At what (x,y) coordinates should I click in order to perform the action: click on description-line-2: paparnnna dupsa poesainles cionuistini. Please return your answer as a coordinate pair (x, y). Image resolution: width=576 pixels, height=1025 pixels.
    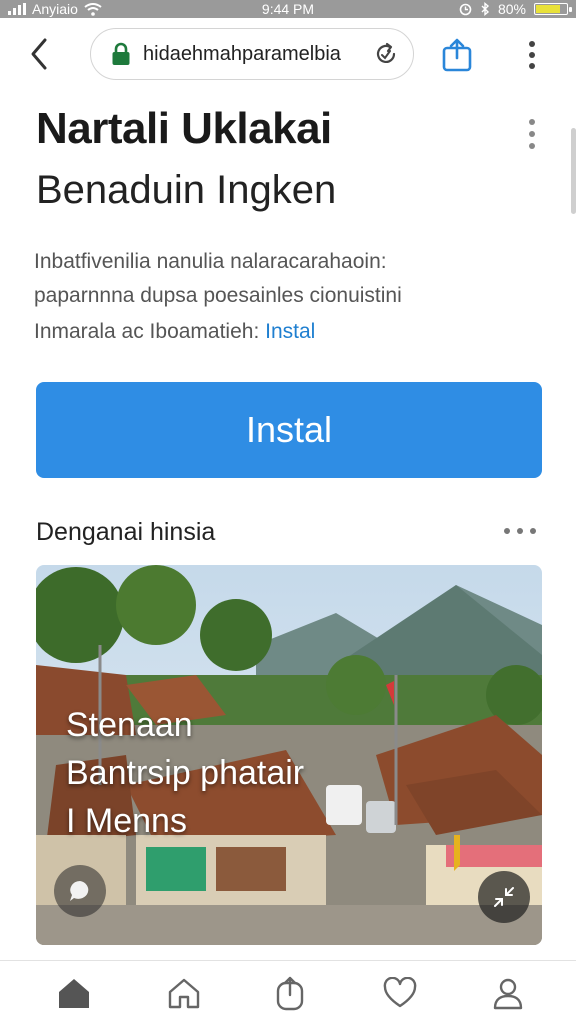
    Looking at the image, I should click on (218, 295).